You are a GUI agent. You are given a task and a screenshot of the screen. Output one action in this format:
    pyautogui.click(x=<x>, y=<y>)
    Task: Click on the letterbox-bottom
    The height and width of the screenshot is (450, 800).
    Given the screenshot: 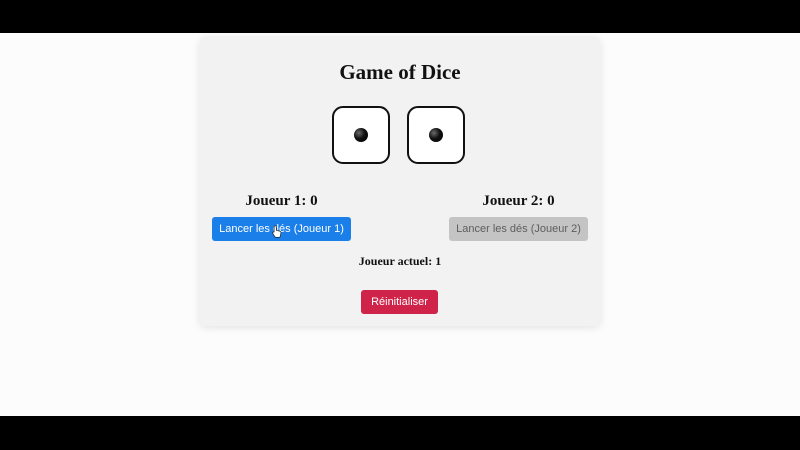 What is the action you would take?
    pyautogui.click(x=400, y=433)
    